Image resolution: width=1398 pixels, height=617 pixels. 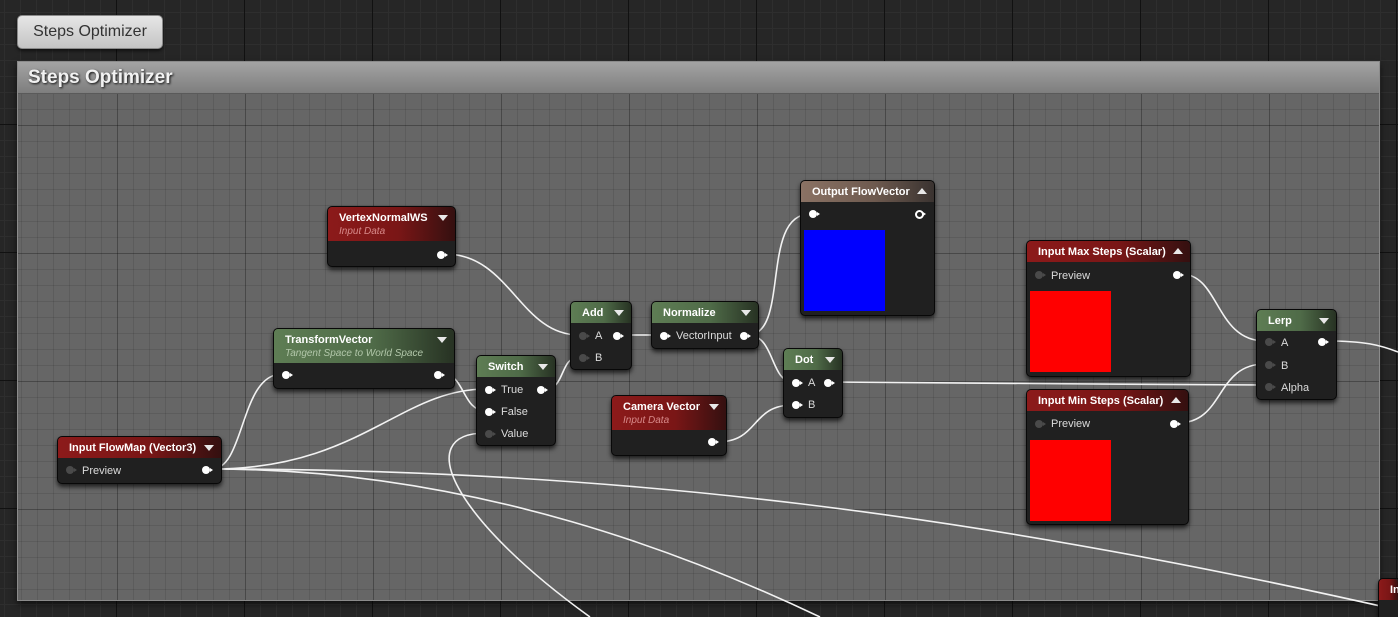 What do you see at coordinates (920, 214) in the screenshot?
I see `pin-output-icon` at bounding box center [920, 214].